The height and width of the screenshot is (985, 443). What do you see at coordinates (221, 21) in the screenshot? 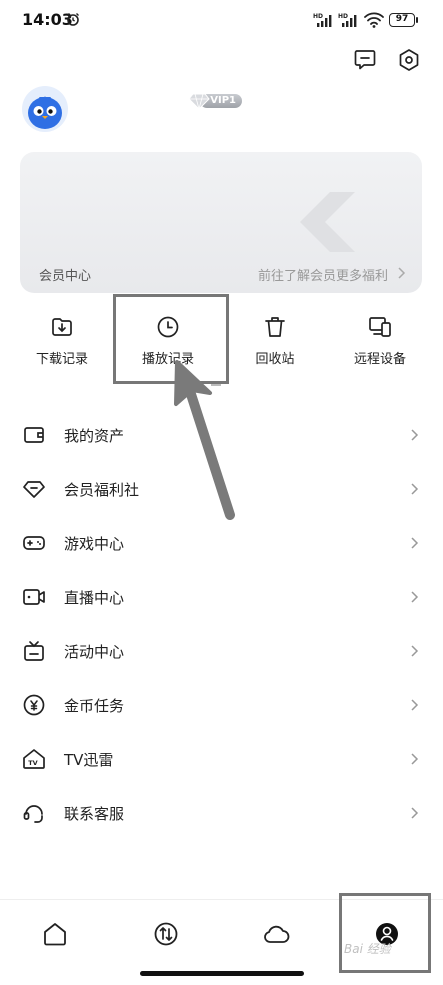
I see `status-bar: 14:03 HD HD 97` at bounding box center [221, 21].